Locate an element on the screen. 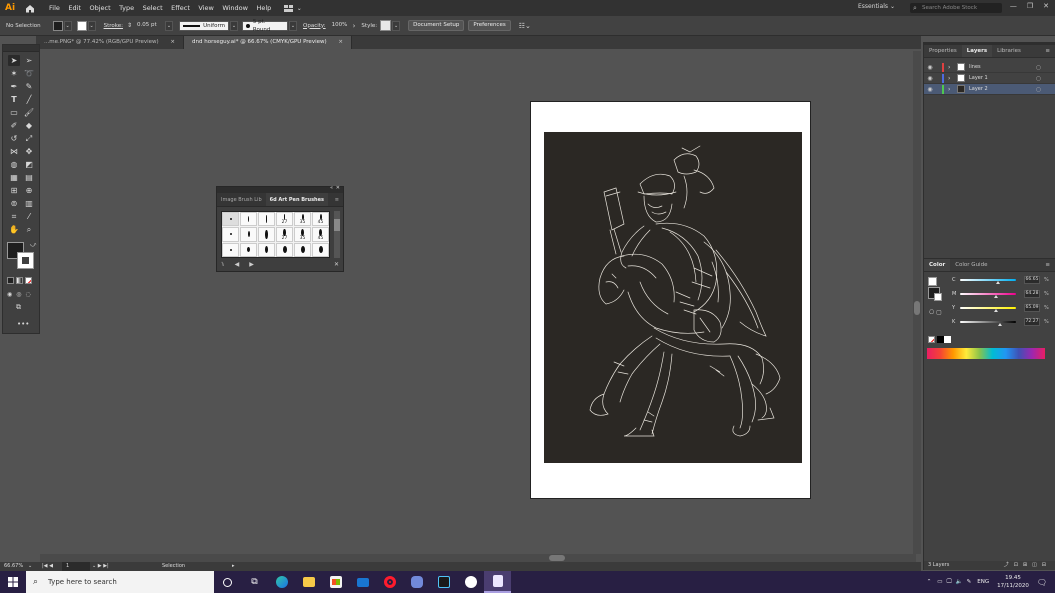 The image size is (1055, 593). document-setup-button: Document Setup is located at coordinates (436, 25).